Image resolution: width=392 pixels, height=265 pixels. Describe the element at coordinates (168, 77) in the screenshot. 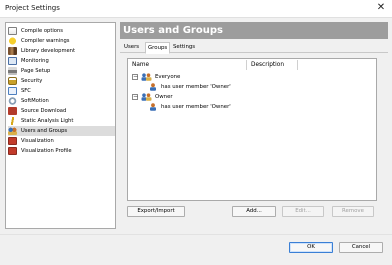

I see `tree-item-label: Everyone` at that location.